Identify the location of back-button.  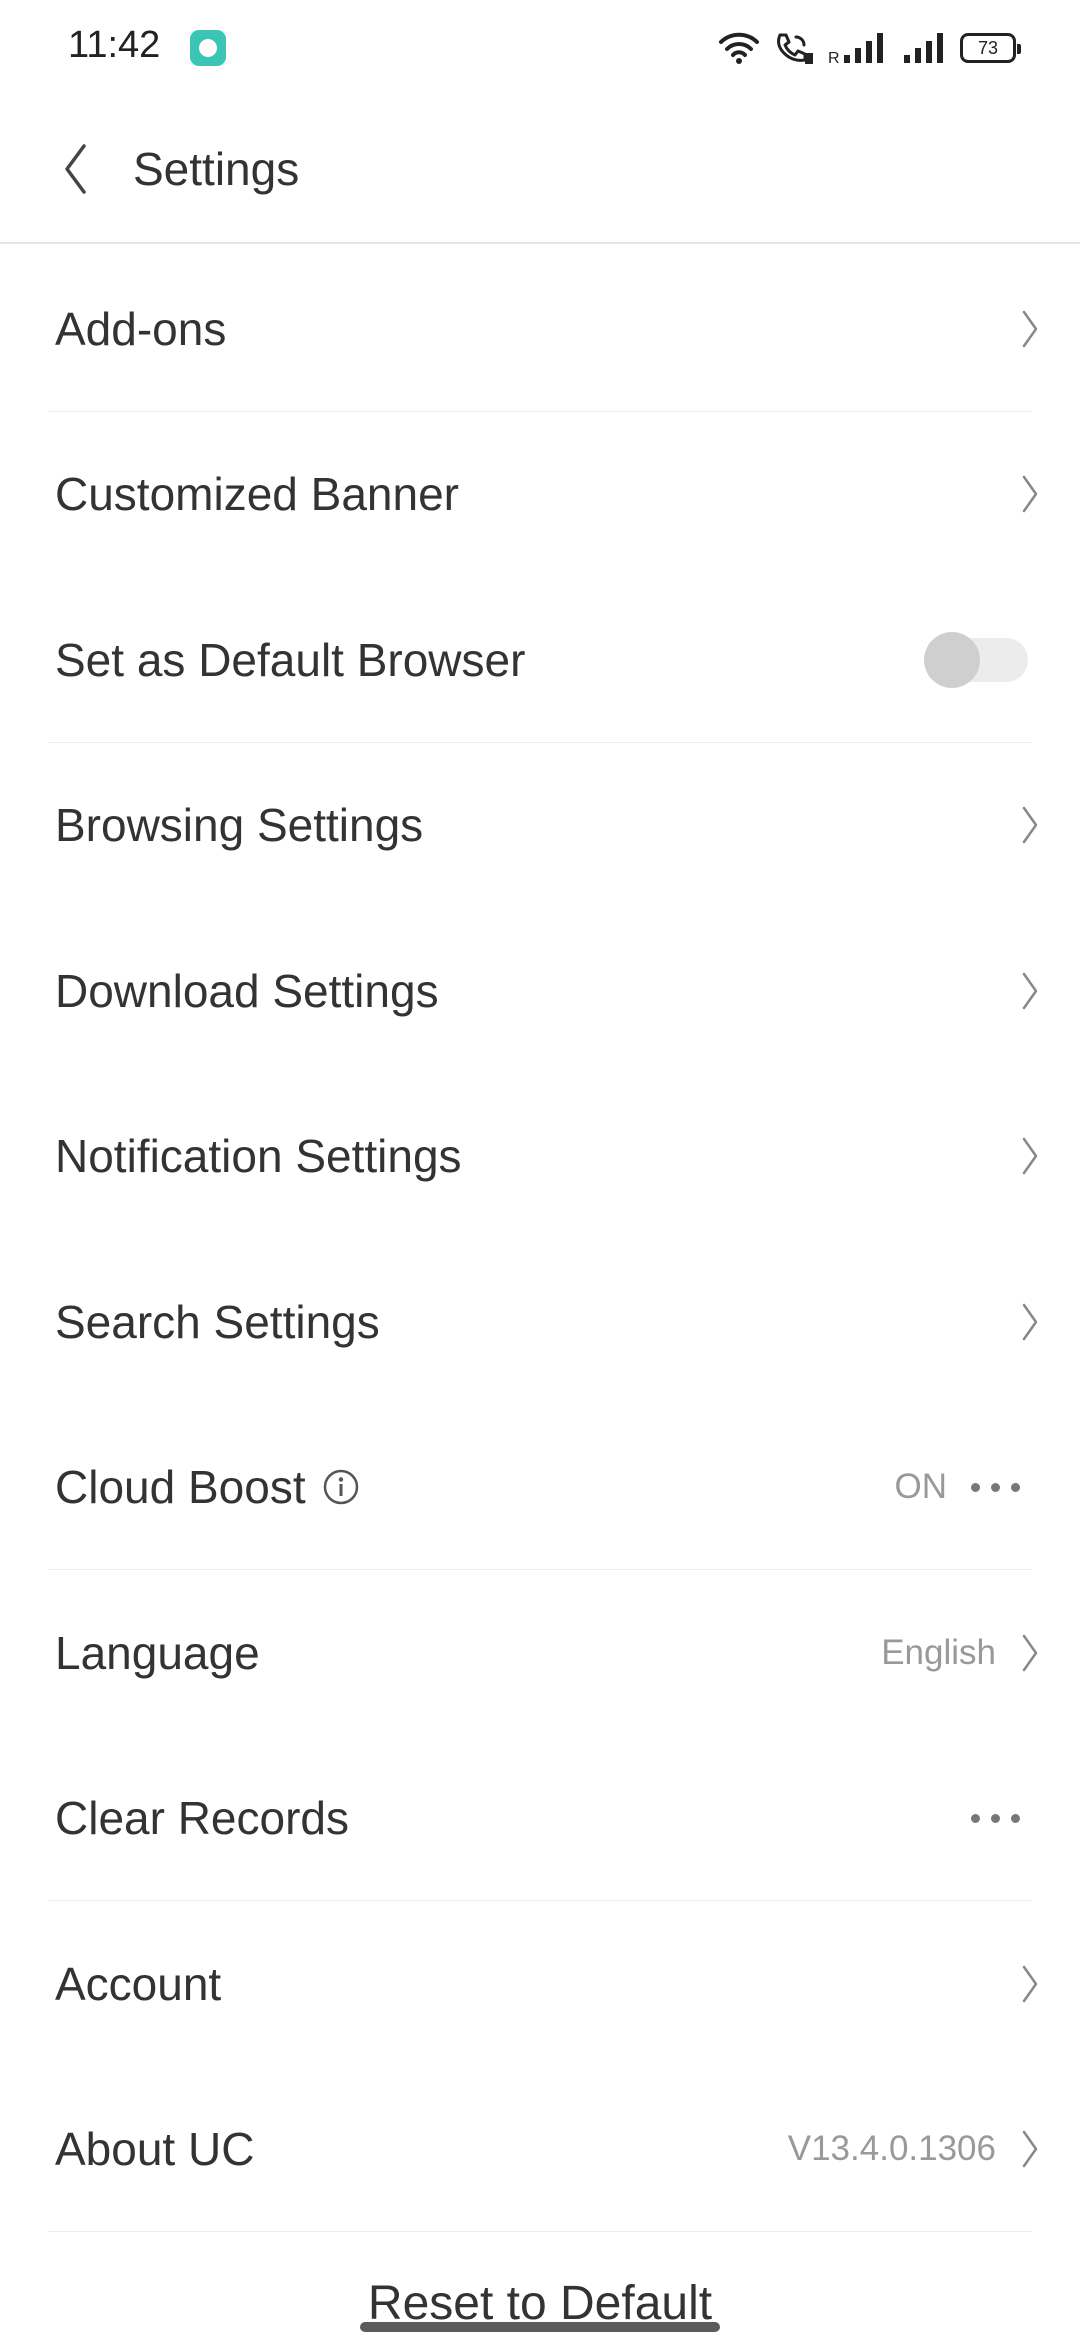
(75, 169).